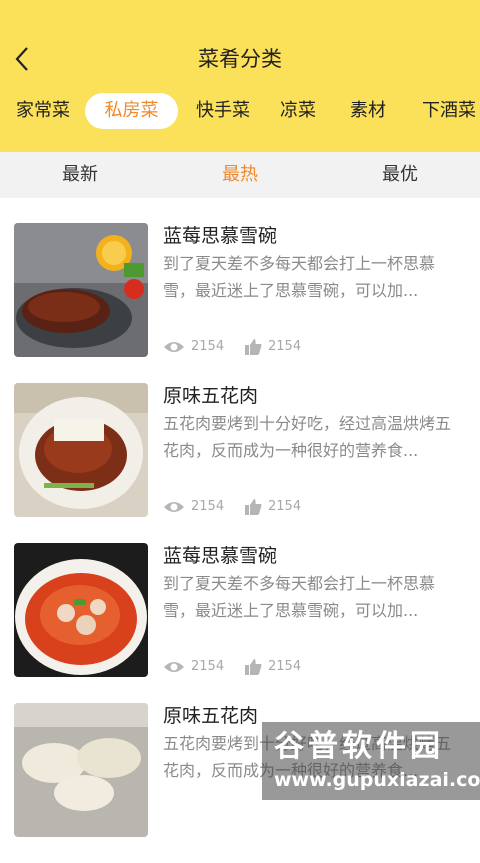 The image size is (480, 863). Describe the element at coordinates (298, 111) in the screenshot. I see `category-tab-liangcai: 凉菜` at that location.